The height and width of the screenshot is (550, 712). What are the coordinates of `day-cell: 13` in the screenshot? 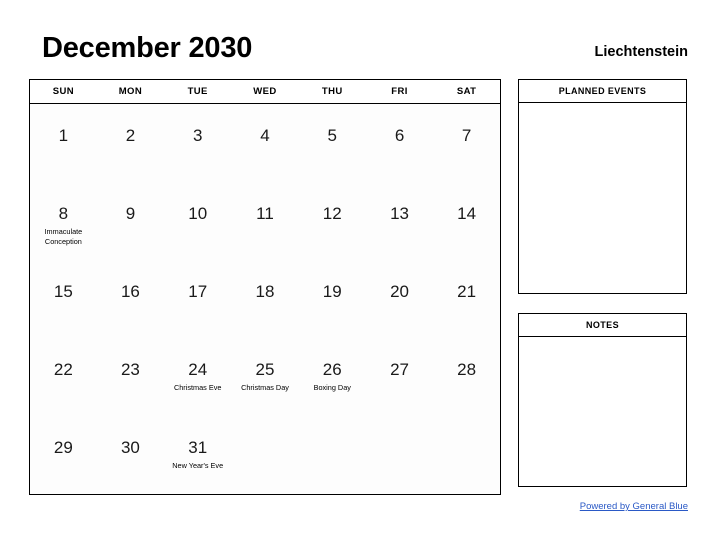 It's located at (399, 221).